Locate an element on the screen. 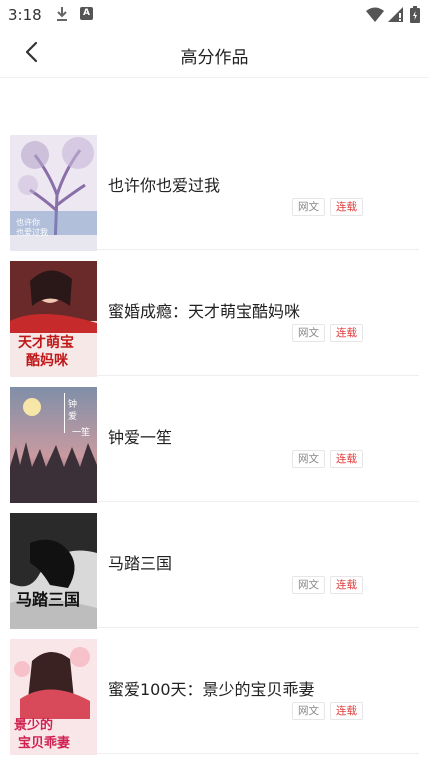 The height and width of the screenshot is (762, 429). book-cover: 天才萌宝 酷妈咪 is located at coordinates (53, 319).